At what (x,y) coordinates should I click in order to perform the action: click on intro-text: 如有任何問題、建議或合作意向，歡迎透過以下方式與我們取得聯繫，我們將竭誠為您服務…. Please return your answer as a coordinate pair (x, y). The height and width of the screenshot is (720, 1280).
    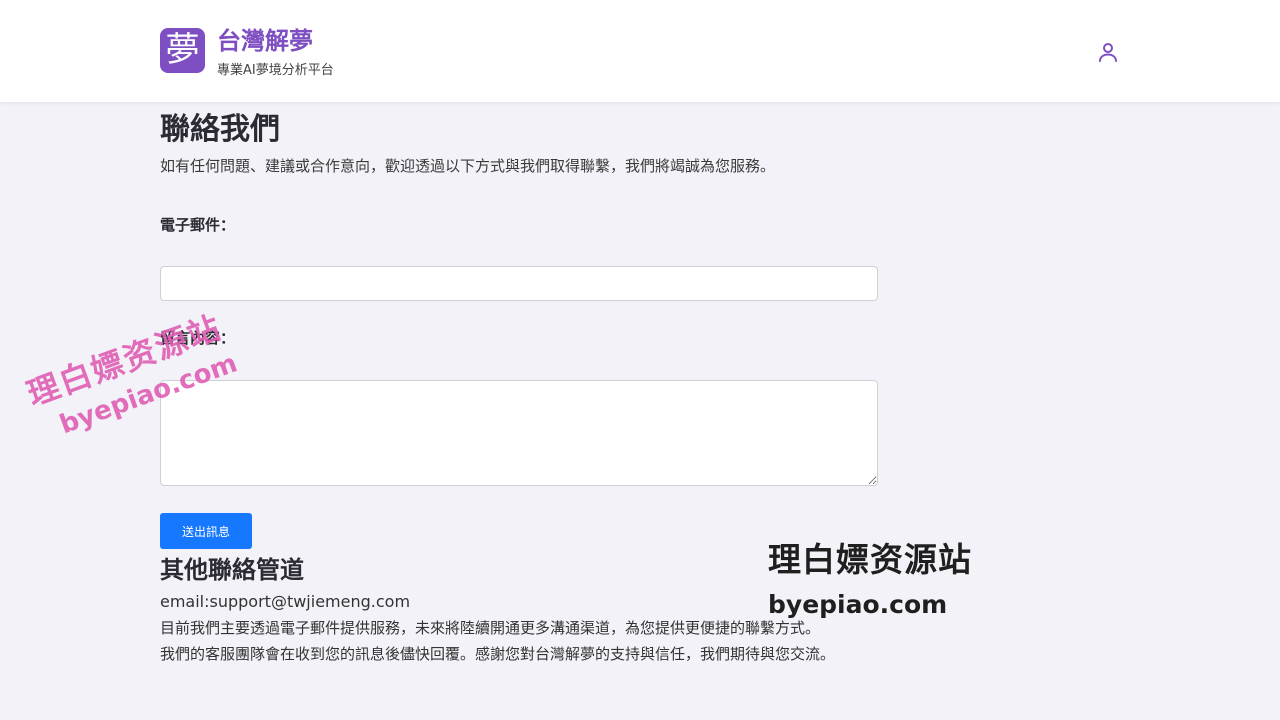
    Looking at the image, I should click on (468, 166).